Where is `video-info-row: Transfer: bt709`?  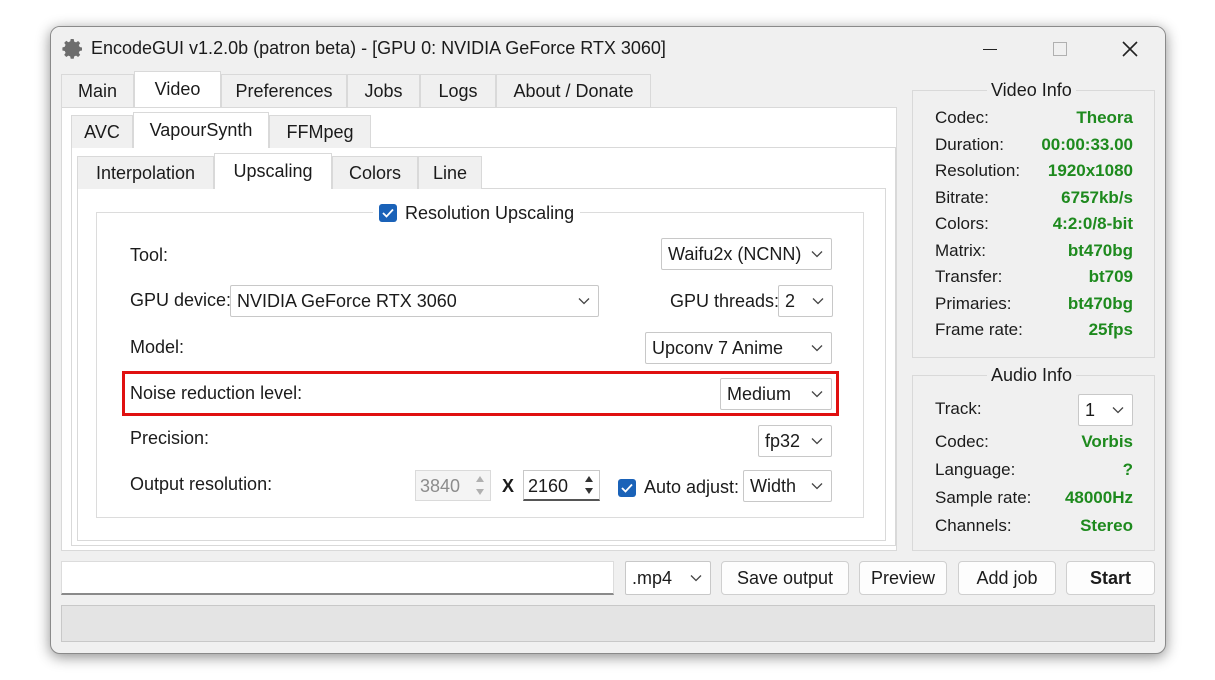
video-info-row: Transfer: bt709 is located at coordinates (1034, 279).